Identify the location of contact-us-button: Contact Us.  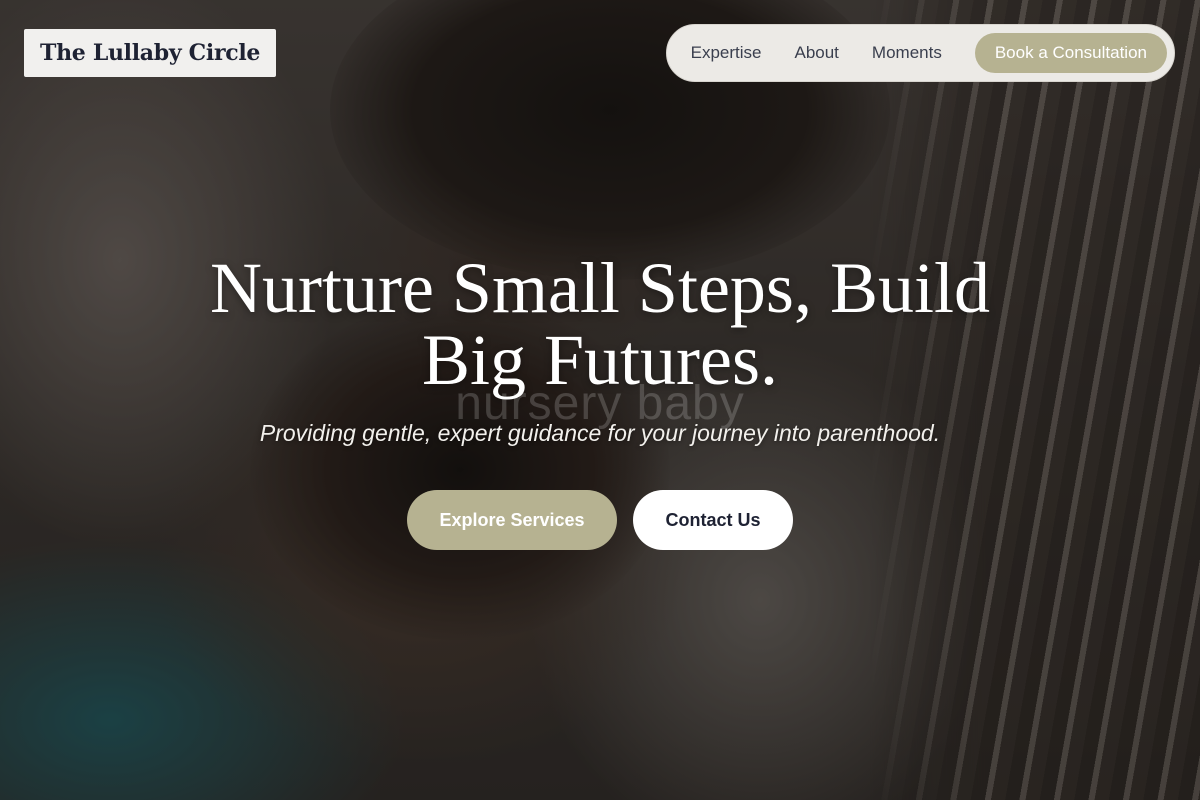
(713, 520).